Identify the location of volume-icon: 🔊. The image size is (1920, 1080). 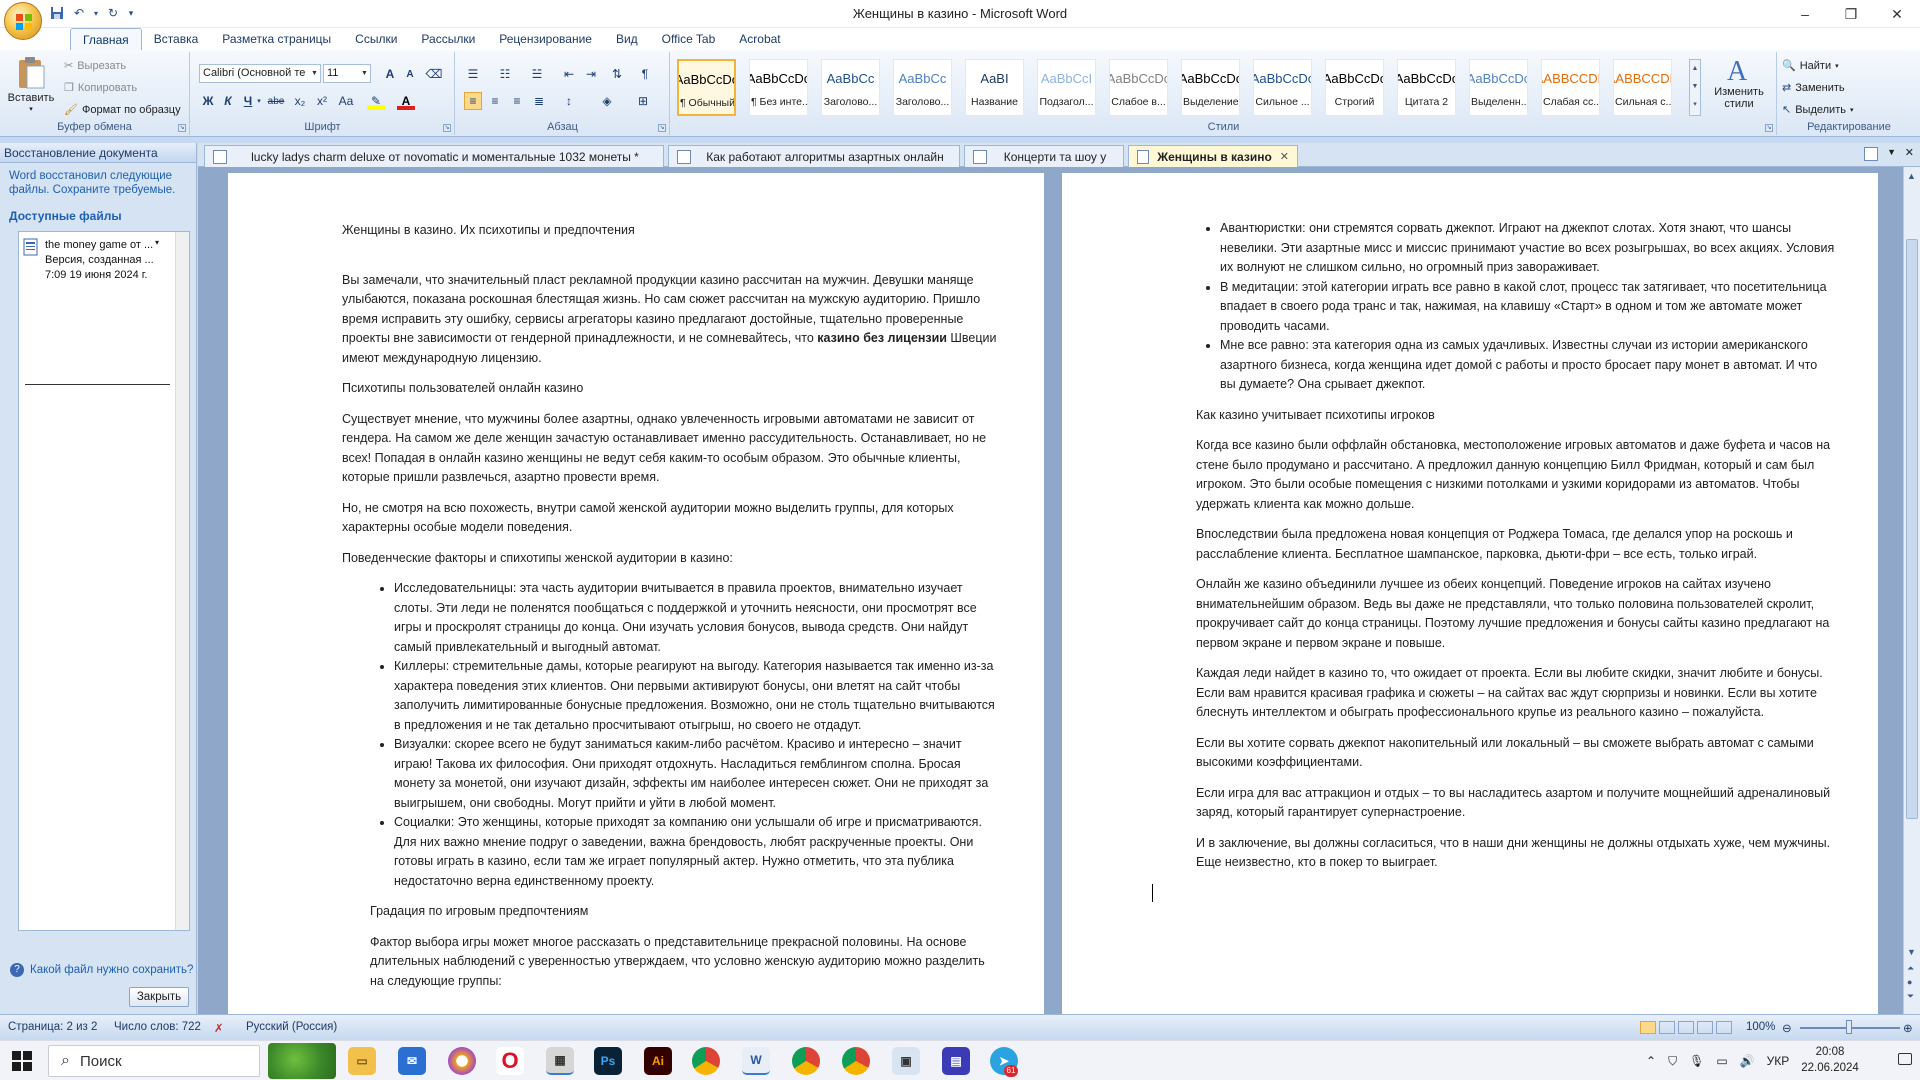
(1747, 1061).